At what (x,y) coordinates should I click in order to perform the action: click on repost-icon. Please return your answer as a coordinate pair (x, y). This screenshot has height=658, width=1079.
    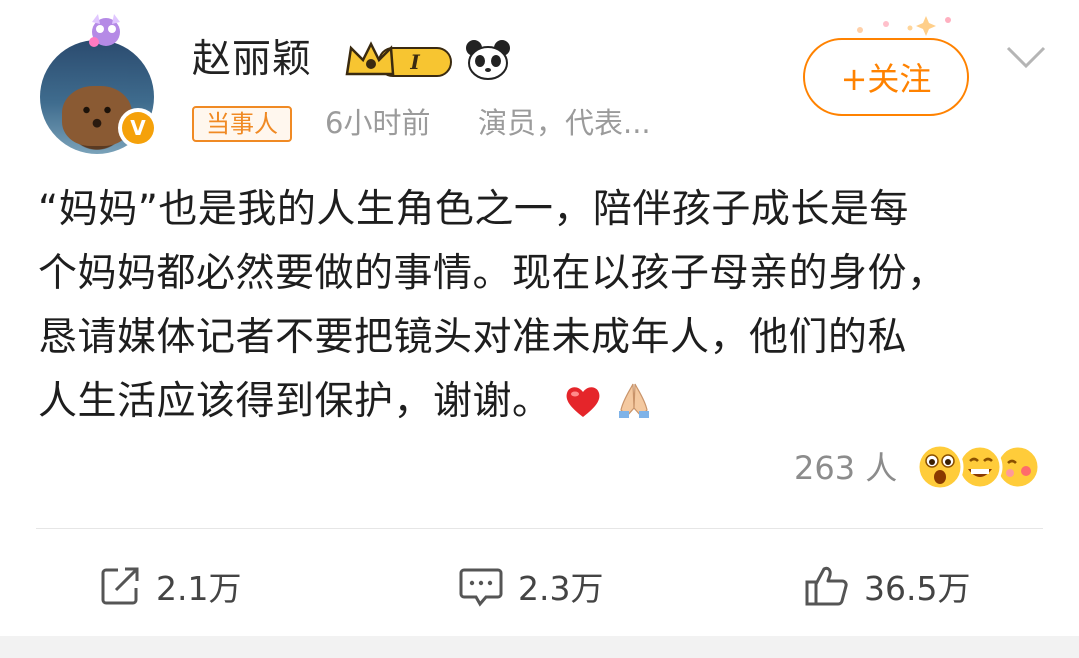
    Looking at the image, I should click on (120, 586).